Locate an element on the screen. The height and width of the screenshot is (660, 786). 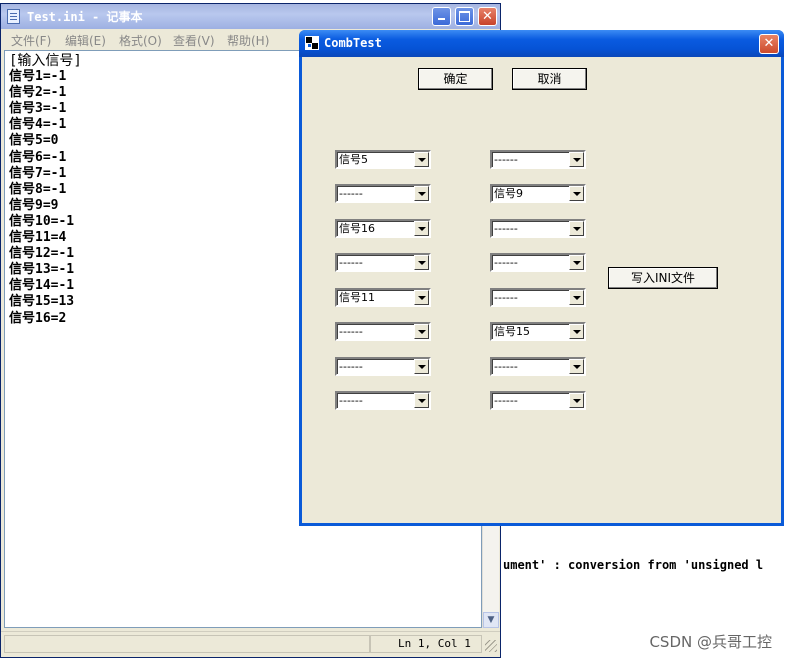
text-line: 信号8=-1 is located at coordinates (38, 189).